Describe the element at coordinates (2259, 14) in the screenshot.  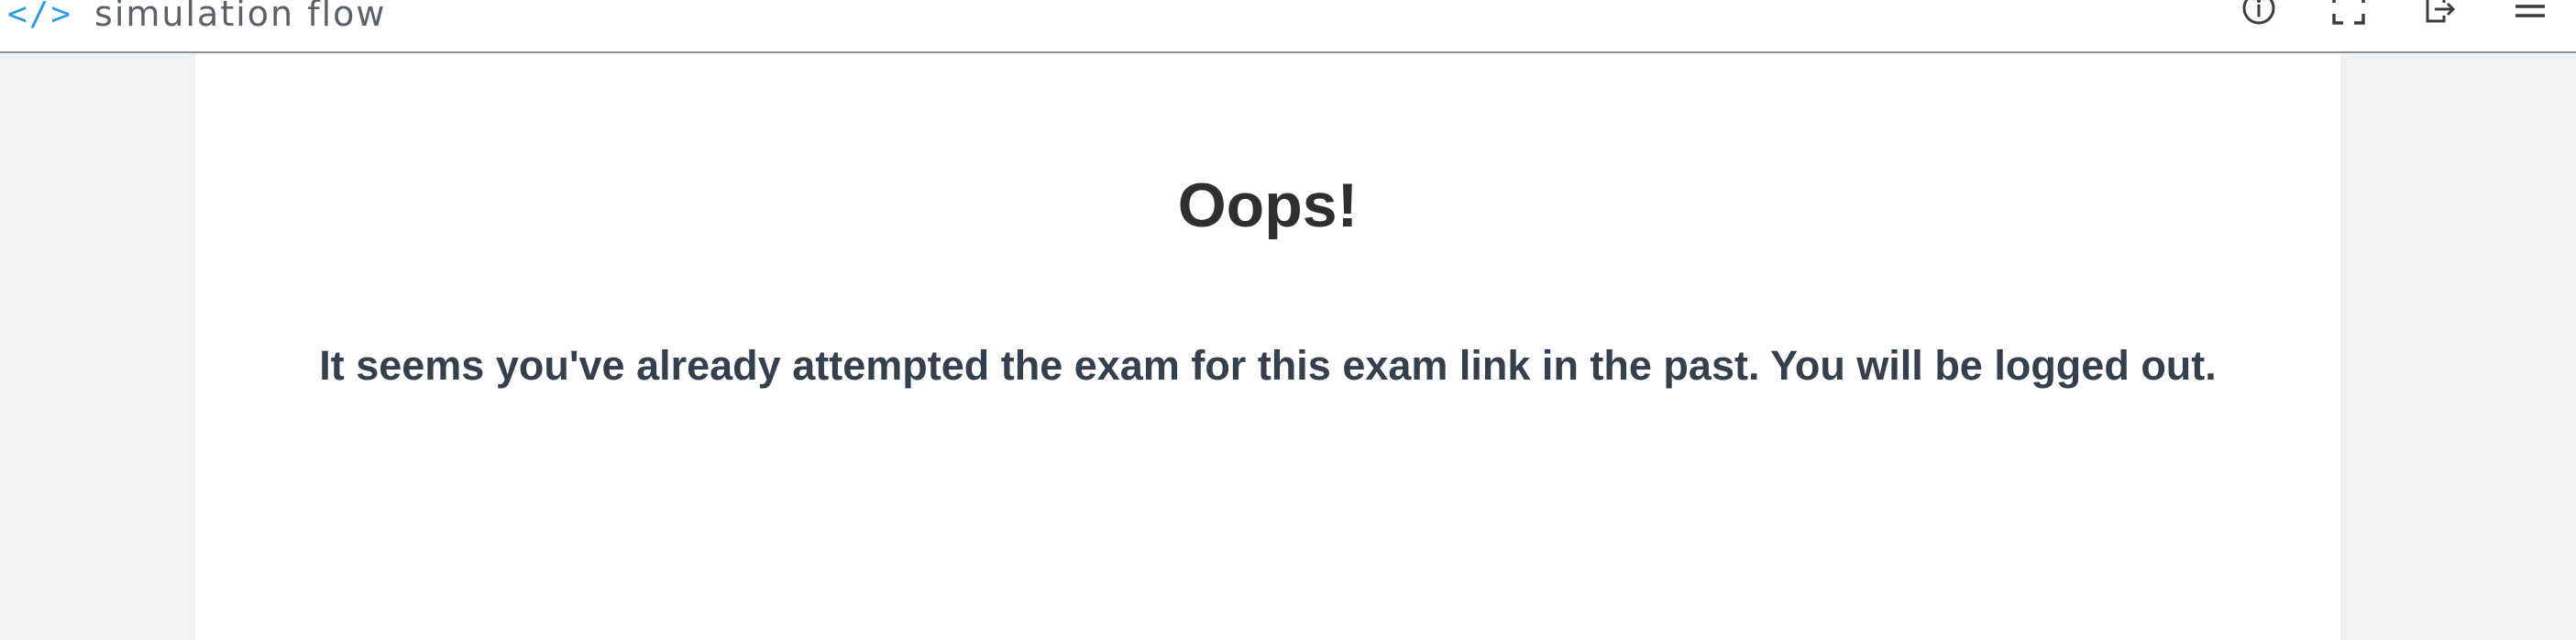
I see `info-icon` at that location.